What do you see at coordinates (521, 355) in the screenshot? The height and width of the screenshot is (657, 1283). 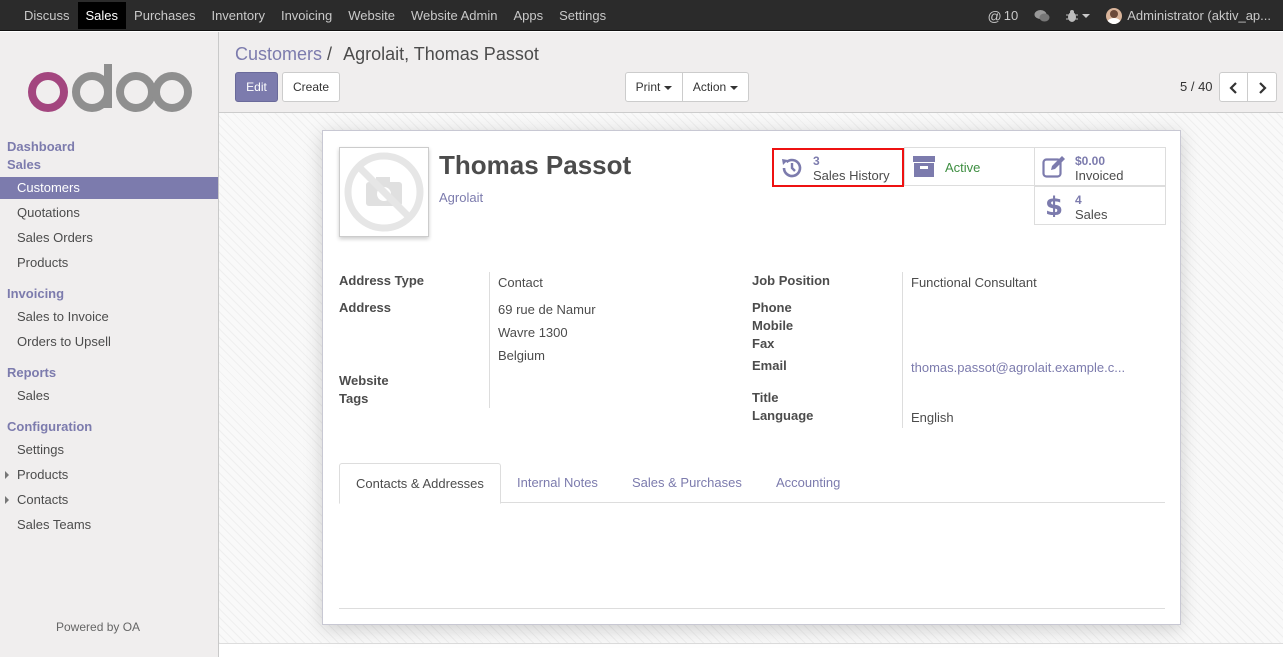 I see `address-country: Belgium` at bounding box center [521, 355].